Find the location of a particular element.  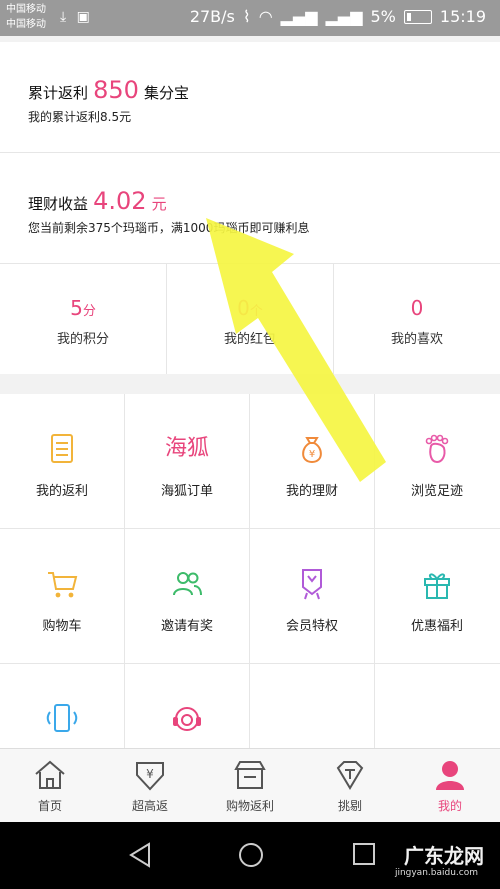

rebate-amount: 850 is located at coordinates (116, 90).